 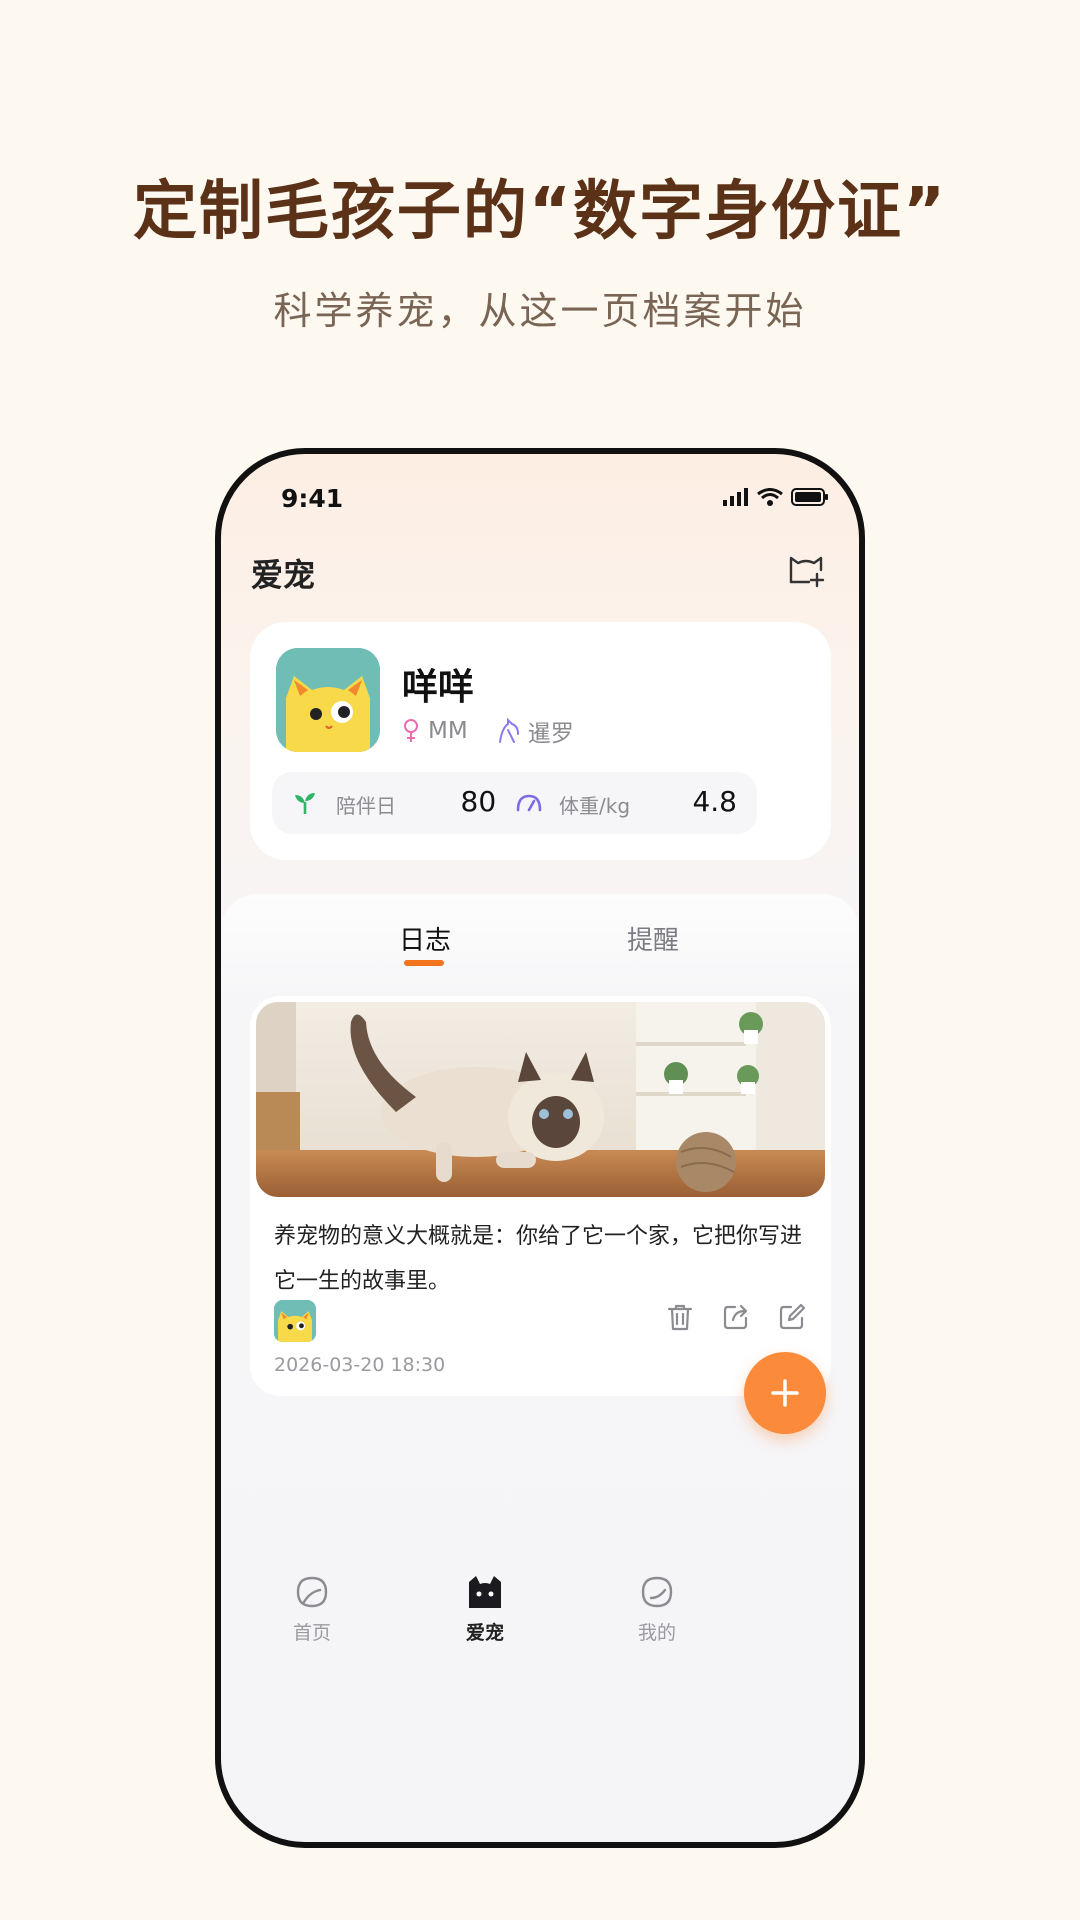 I want to click on cat-face-icon, so click(x=485, y=1592).